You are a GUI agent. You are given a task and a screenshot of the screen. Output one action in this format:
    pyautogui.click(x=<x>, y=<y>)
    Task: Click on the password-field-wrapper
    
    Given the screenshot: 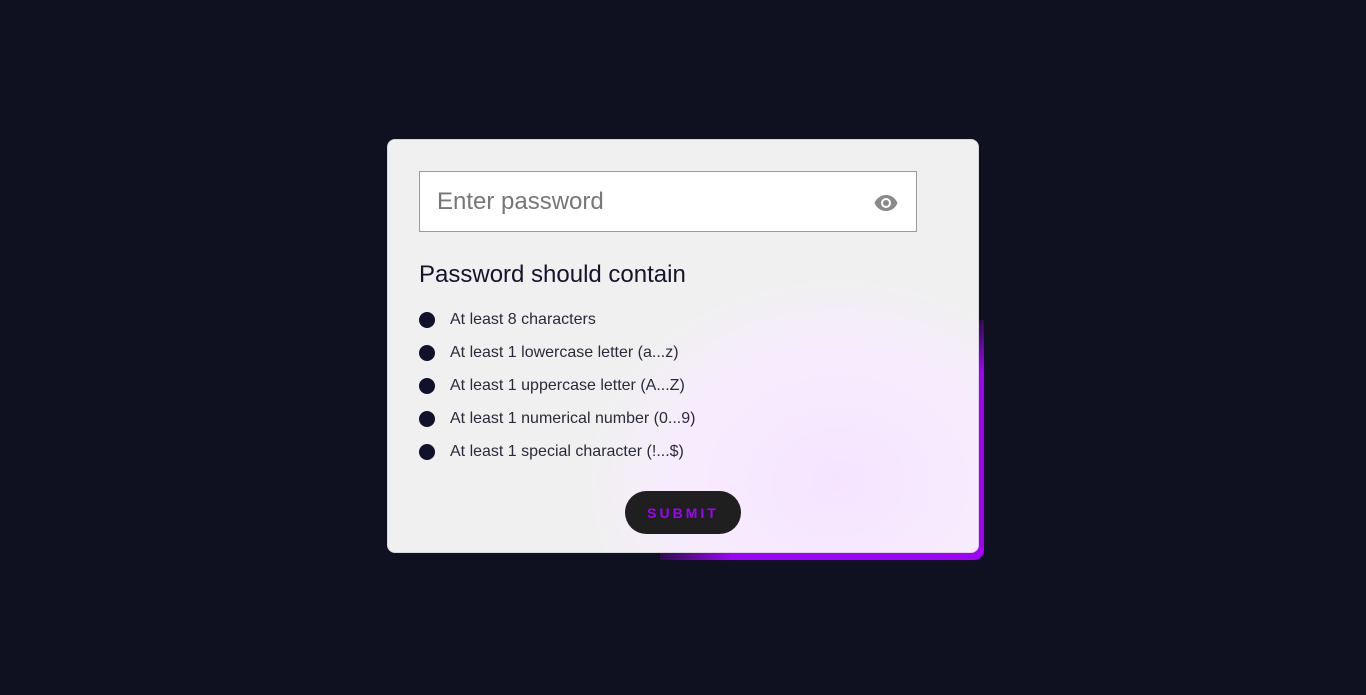 What is the action you would take?
    pyautogui.click(x=668, y=201)
    